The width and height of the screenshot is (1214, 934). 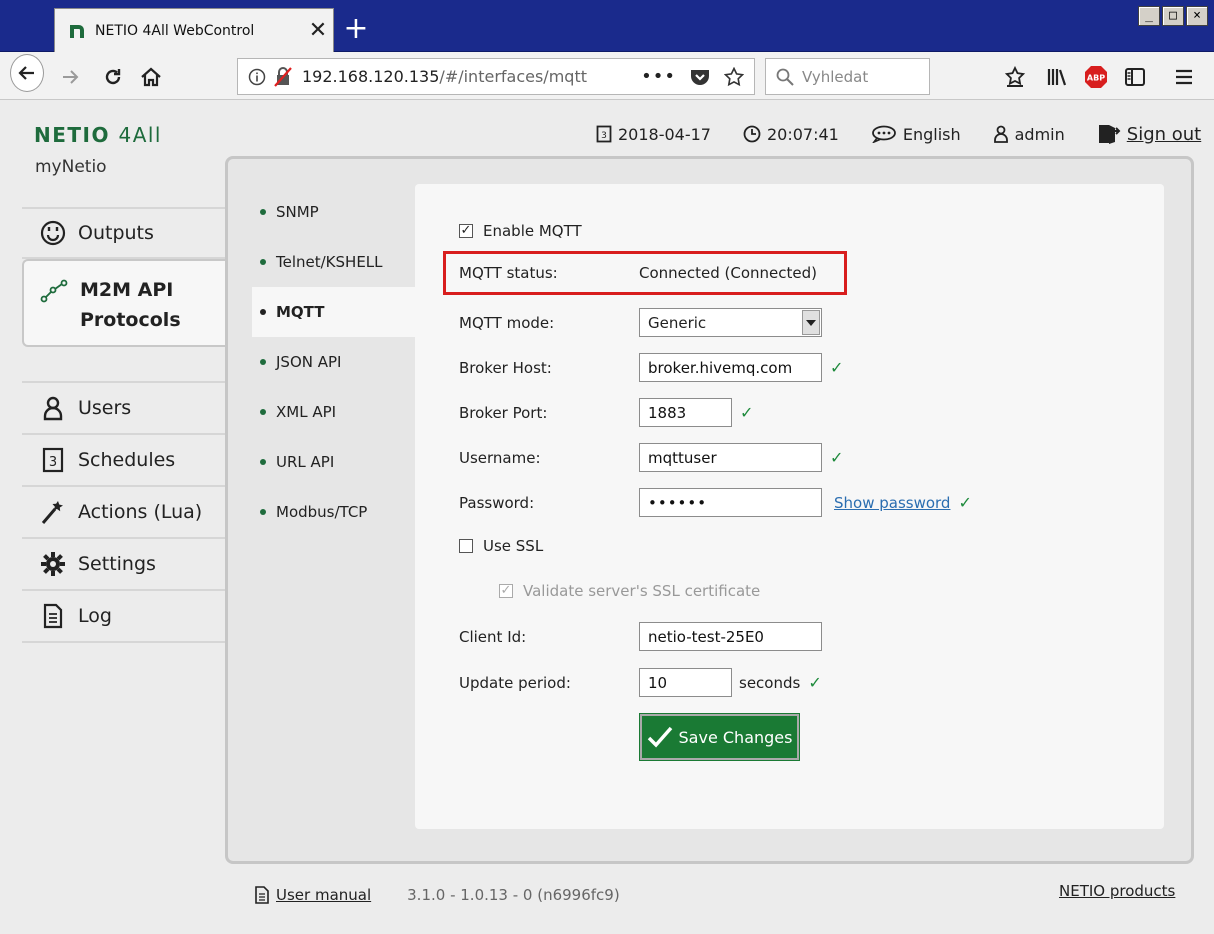 I want to click on broker-port-row: Broker Port: ✓, so click(x=606, y=412).